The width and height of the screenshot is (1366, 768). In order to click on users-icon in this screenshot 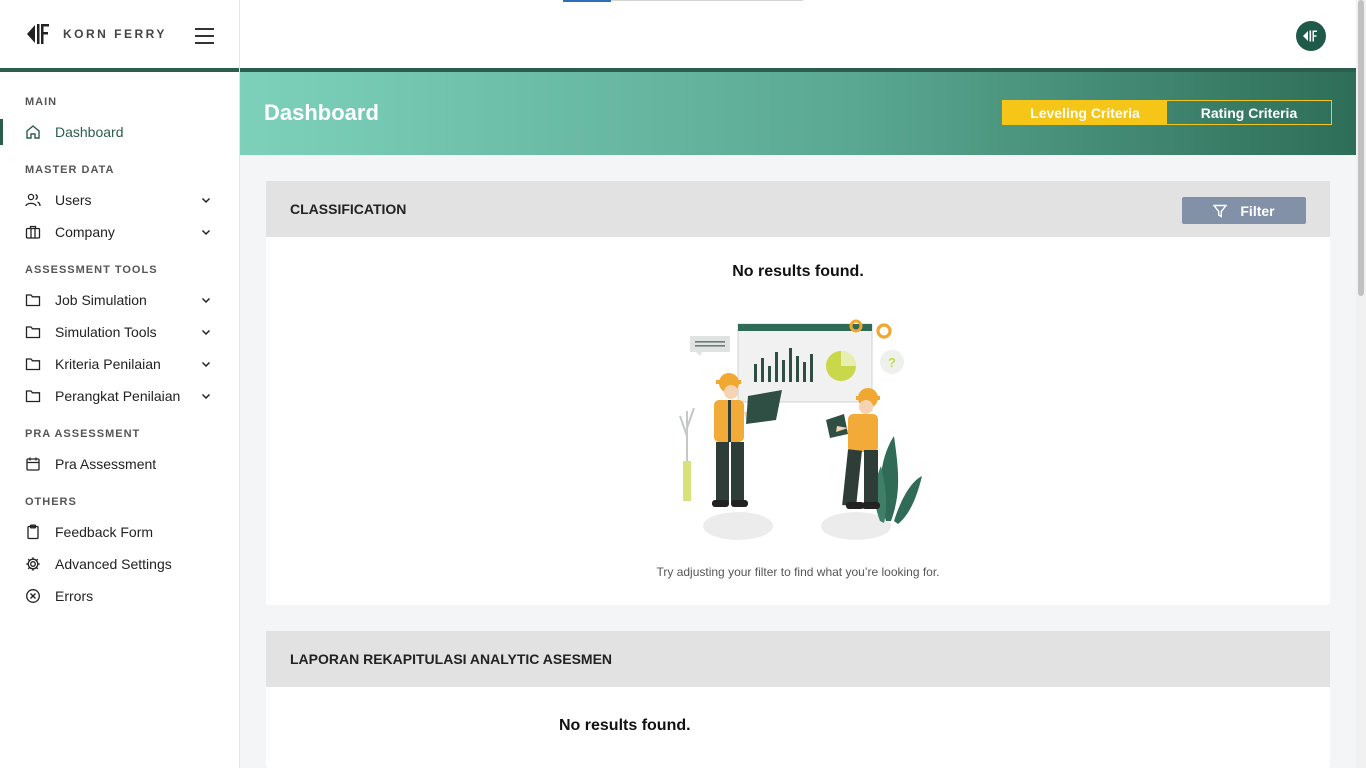, I will do `click(33, 200)`.